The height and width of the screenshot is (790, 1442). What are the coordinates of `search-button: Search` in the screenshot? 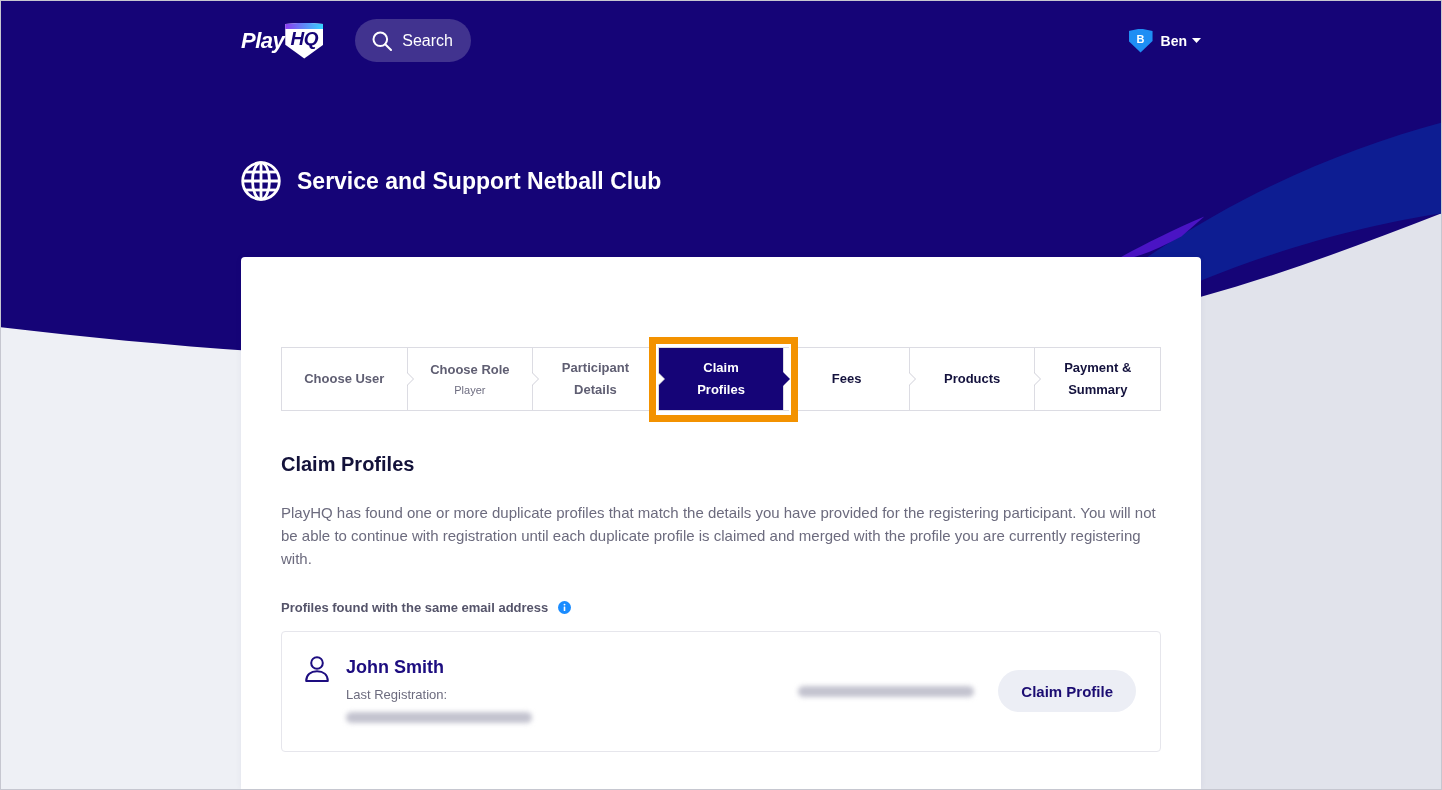 It's located at (413, 40).